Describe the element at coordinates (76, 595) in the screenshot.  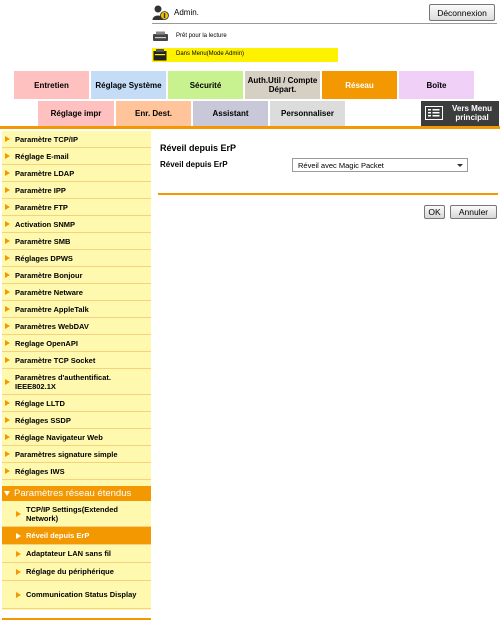
I see `sidebar-subitem-communication-status: Communication Status Display` at that location.